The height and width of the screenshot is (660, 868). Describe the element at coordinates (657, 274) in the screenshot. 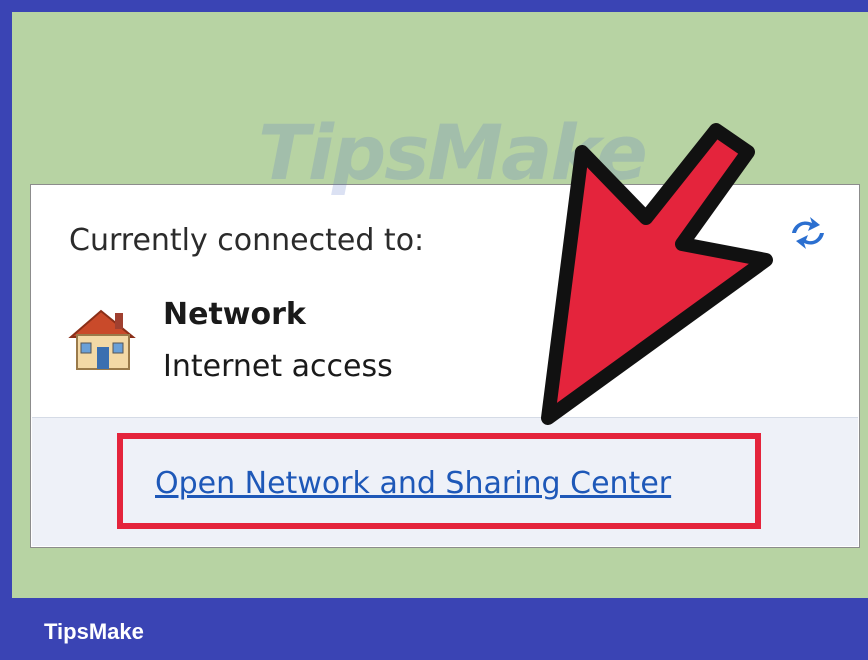

I see `pointer-arrow-icon` at that location.